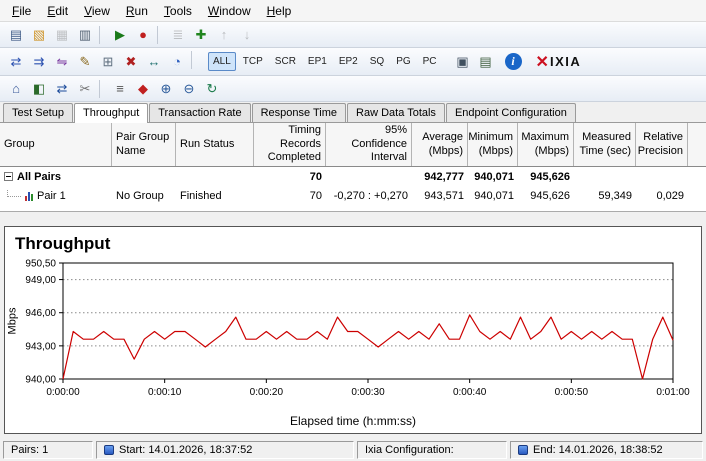 The width and height of the screenshot is (706, 461). I want to click on collapse-expander-icon, so click(8, 176).